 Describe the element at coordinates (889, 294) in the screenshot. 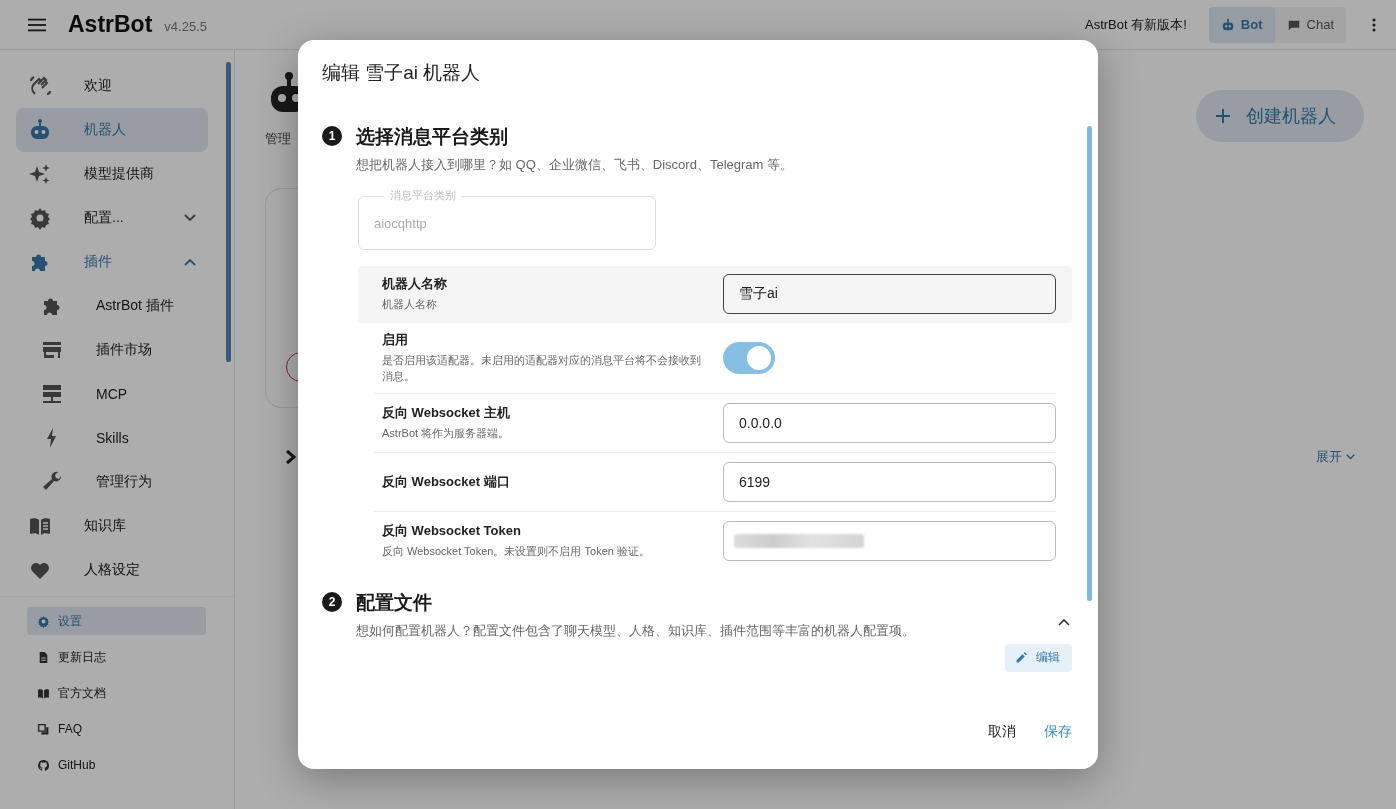

I see `input-field: 雪子ai` at that location.